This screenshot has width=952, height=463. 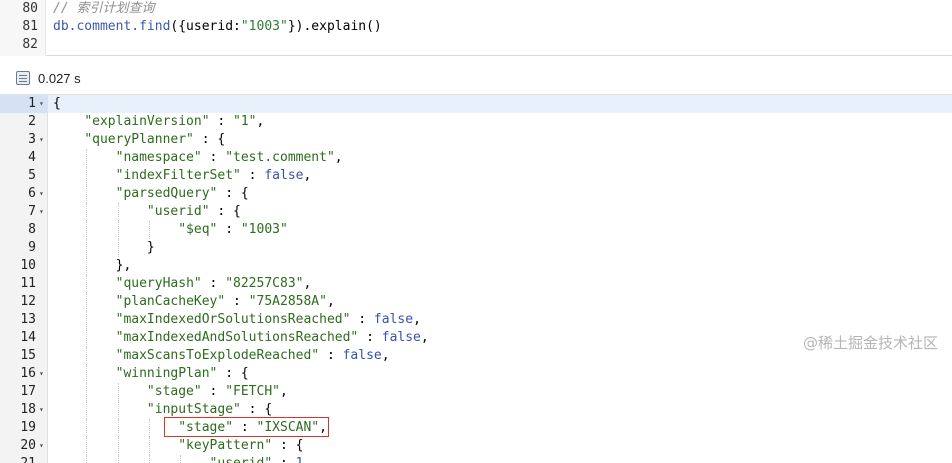 I want to click on result-line: 17 "stage" : "FETCH",, so click(x=476, y=392).